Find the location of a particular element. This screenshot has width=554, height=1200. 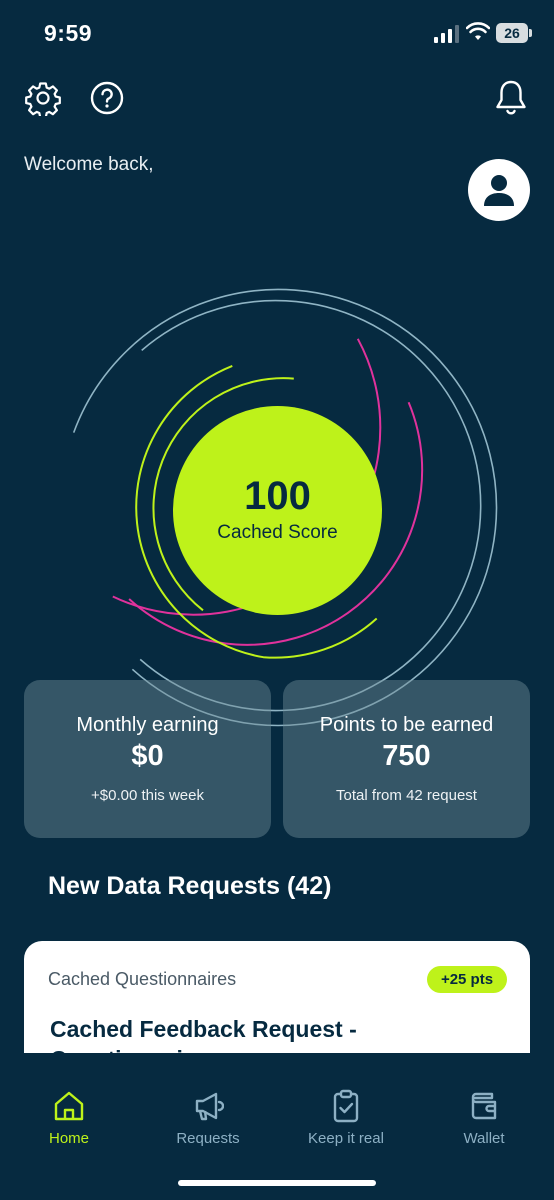

points-badge: +25 pts is located at coordinates (467, 979).